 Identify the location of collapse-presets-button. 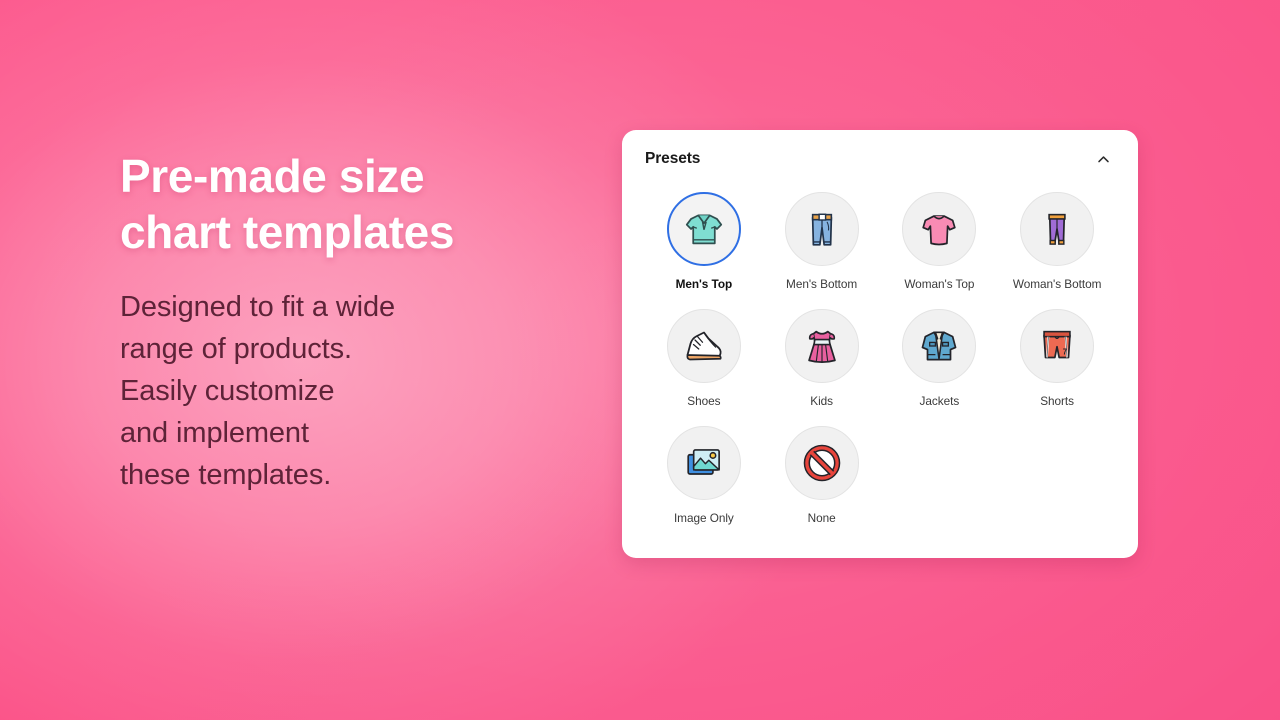
(1103, 159).